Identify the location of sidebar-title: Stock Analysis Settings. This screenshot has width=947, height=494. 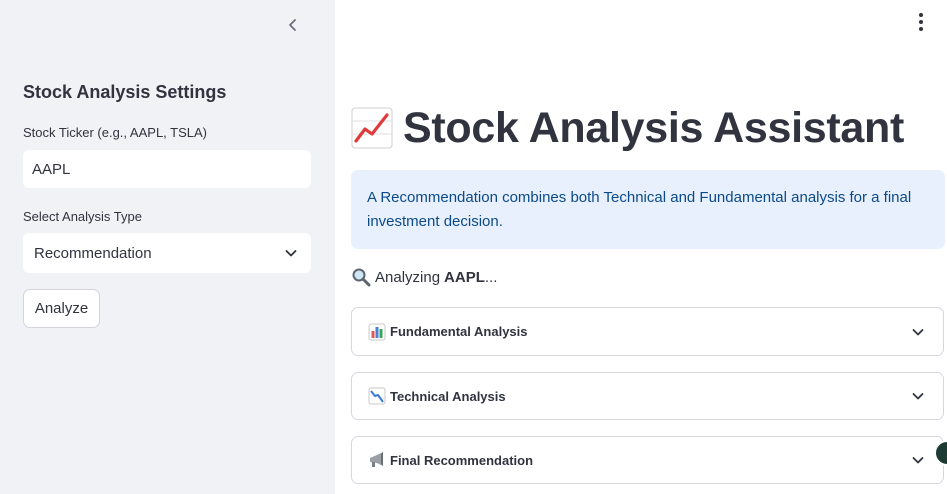
(125, 92).